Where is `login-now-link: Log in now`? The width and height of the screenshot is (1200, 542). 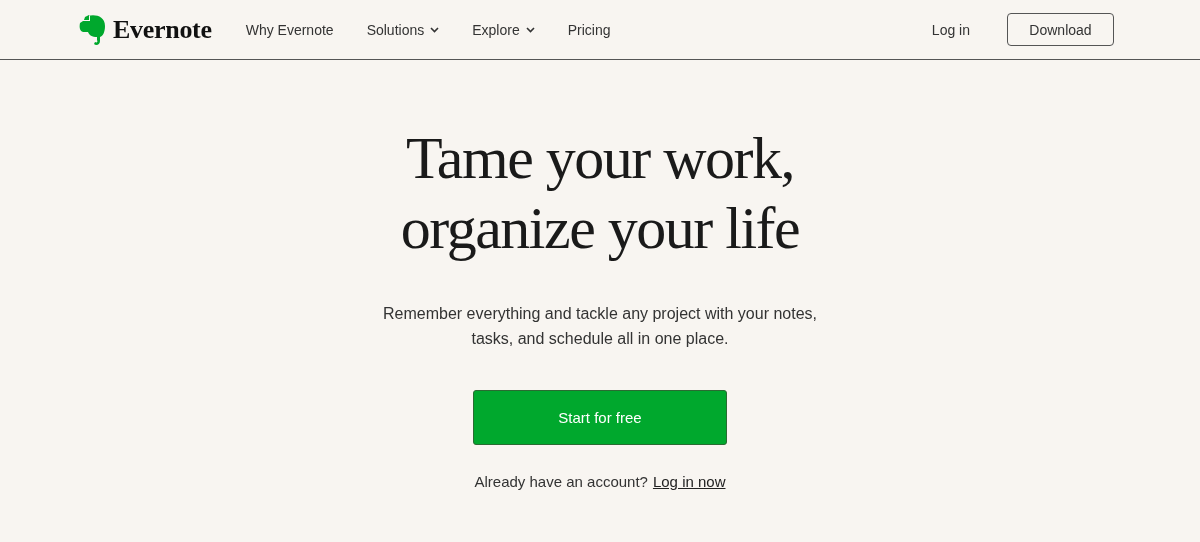
login-now-link: Log in now is located at coordinates (689, 481).